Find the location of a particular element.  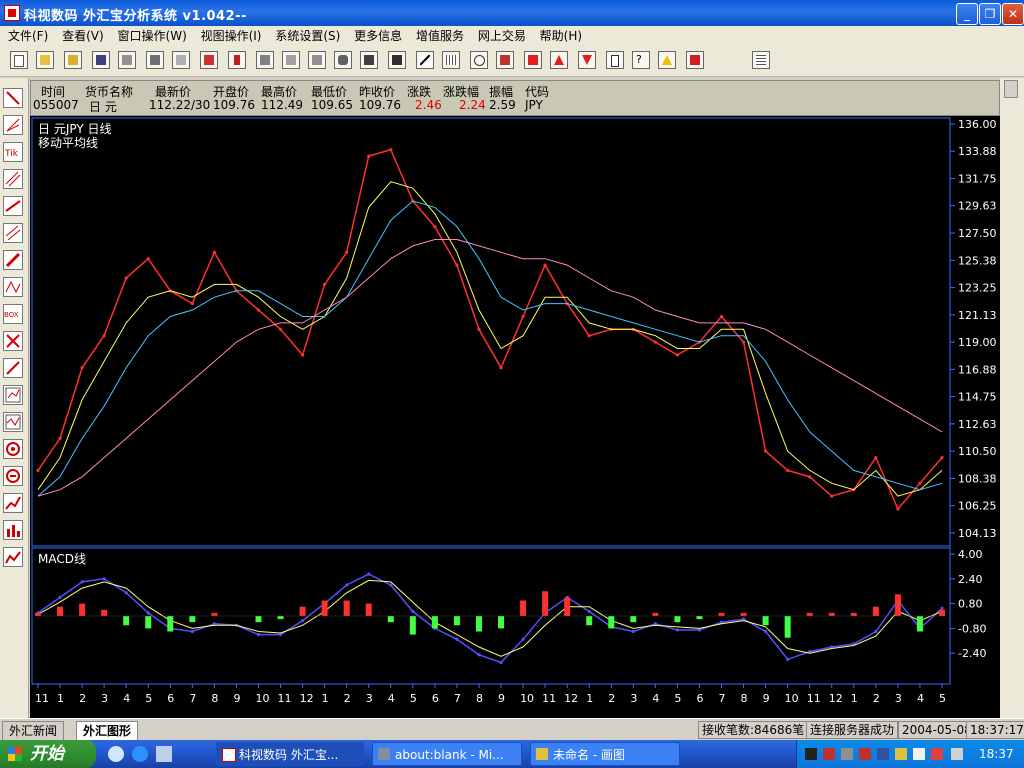

indicator-icon is located at coordinates (13, 422).